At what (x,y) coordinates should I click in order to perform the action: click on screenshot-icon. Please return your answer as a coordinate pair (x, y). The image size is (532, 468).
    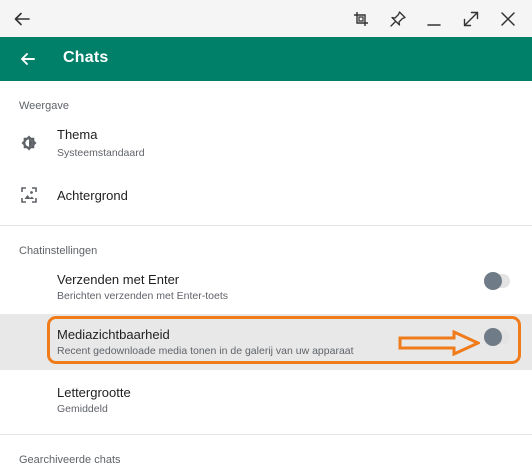
    Looking at the image, I should click on (361, 19).